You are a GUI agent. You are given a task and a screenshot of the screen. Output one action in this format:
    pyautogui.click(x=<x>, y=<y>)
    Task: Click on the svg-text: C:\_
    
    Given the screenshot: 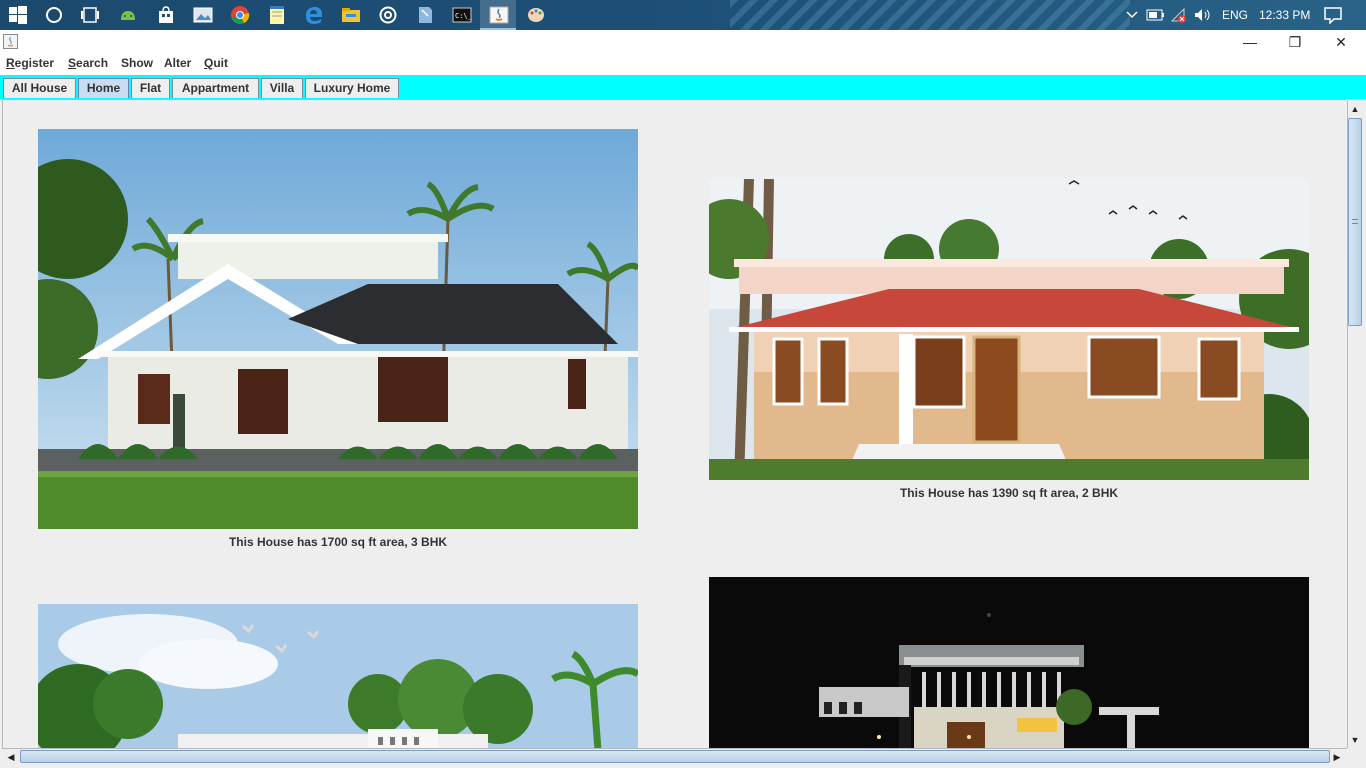 What is the action you would take?
    pyautogui.click(x=463, y=16)
    